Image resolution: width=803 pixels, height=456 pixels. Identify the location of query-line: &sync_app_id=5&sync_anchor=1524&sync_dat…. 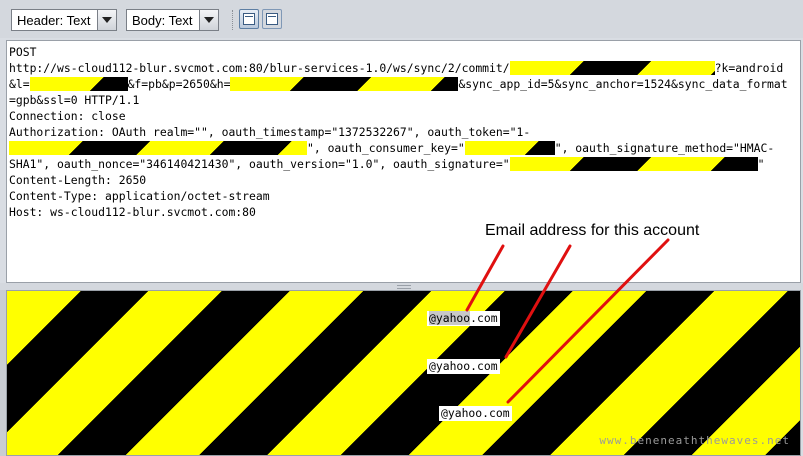
(623, 84).